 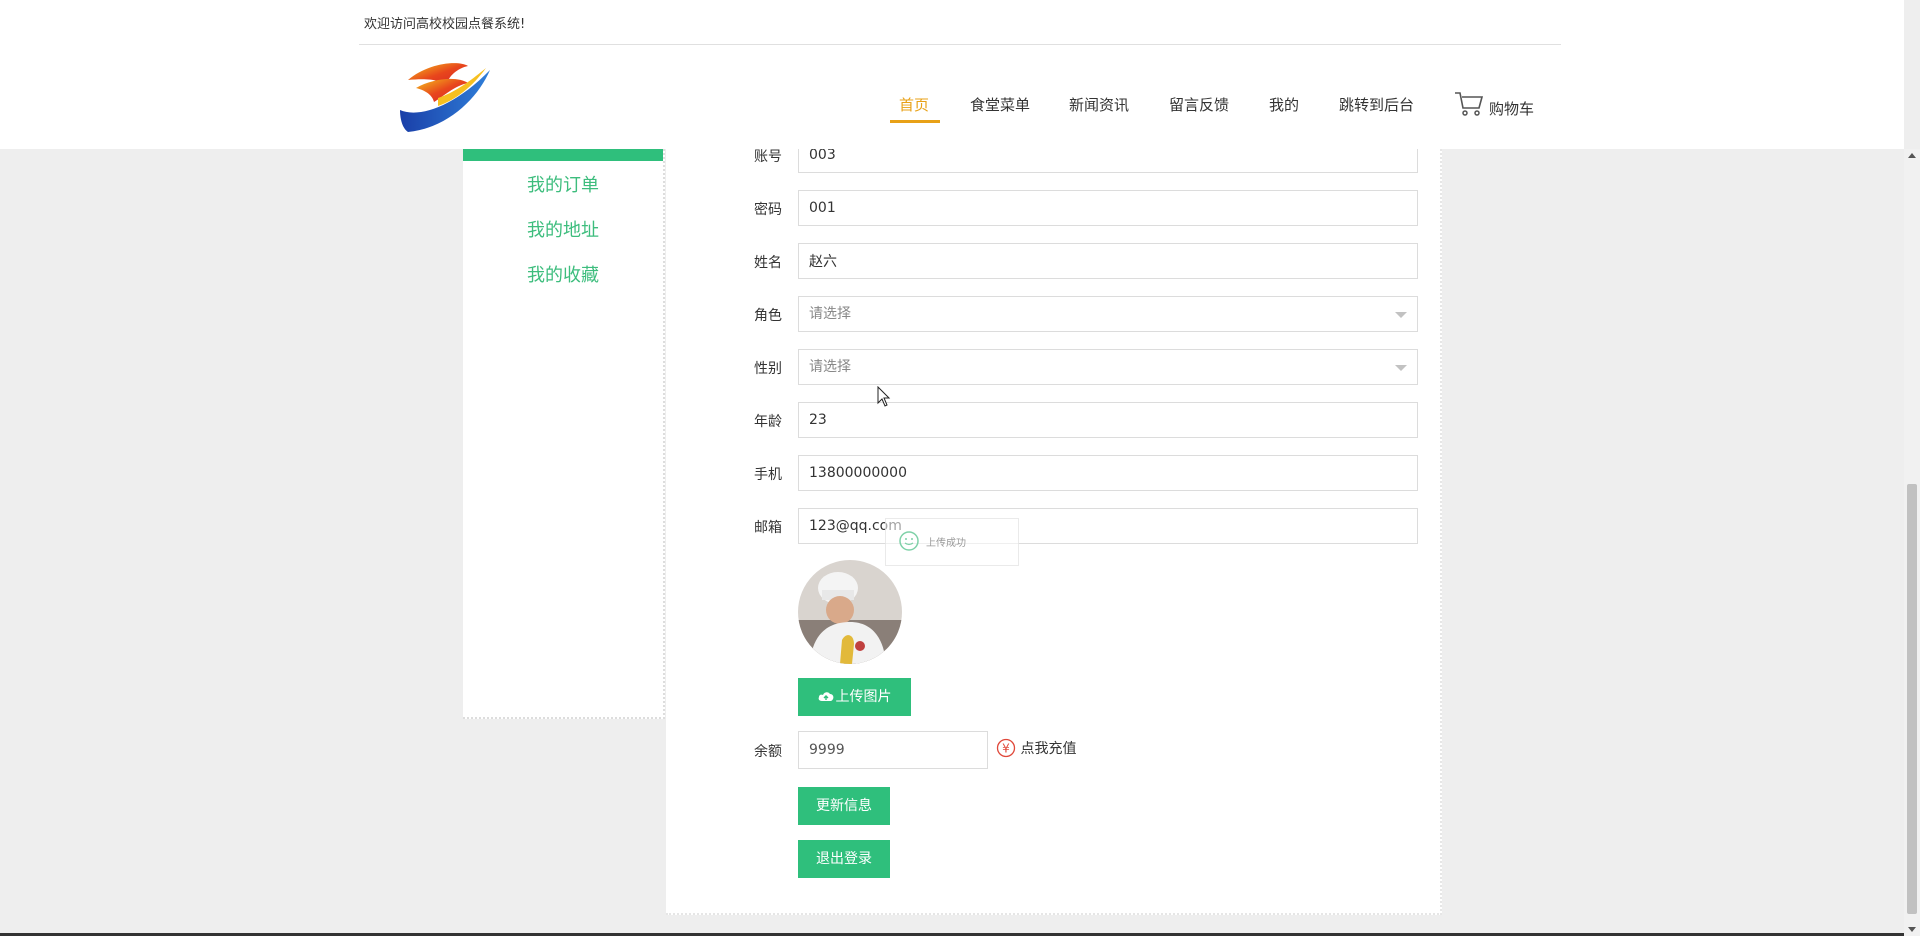 I want to click on nav-mine: 我的, so click(x=1284, y=104).